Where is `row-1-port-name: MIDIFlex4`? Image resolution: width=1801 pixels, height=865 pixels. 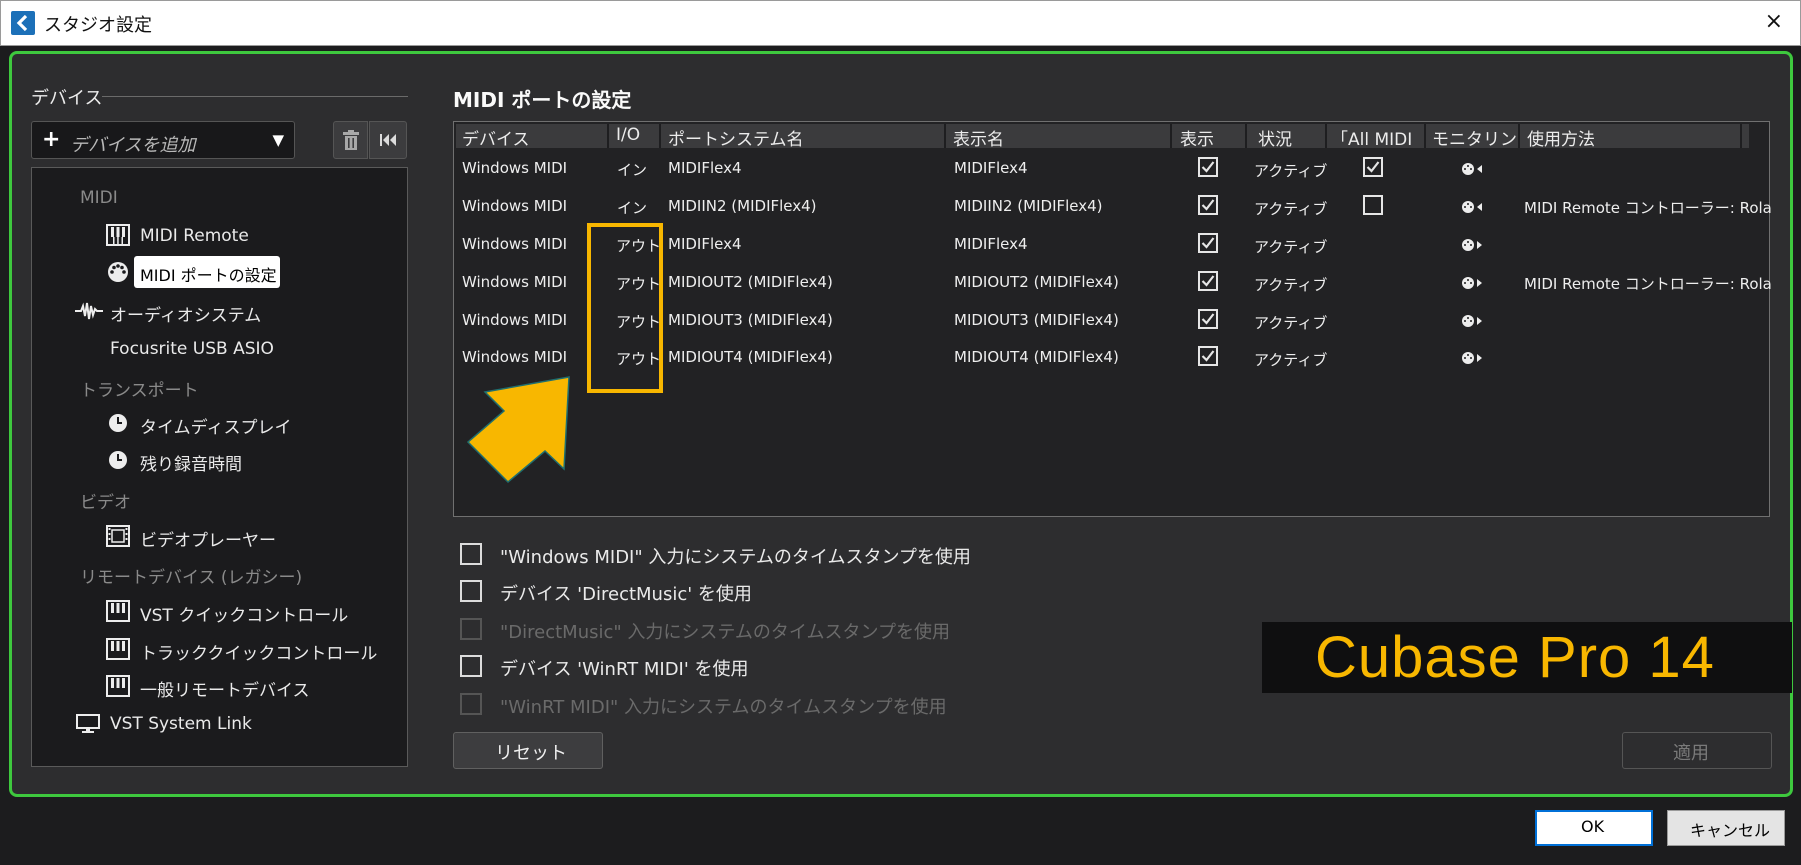 row-1-port-name: MIDIFlex4 is located at coordinates (705, 168).